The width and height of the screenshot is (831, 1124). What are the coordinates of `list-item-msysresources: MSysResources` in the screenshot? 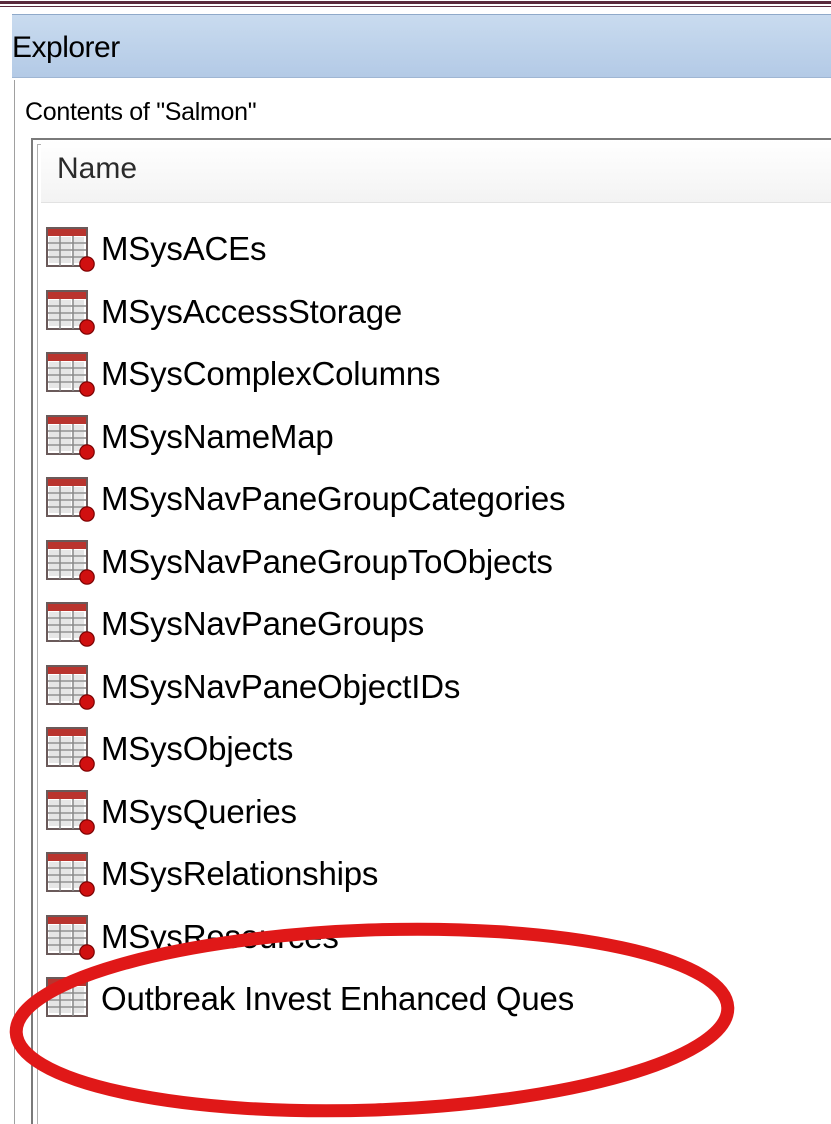 It's located at (435, 937).